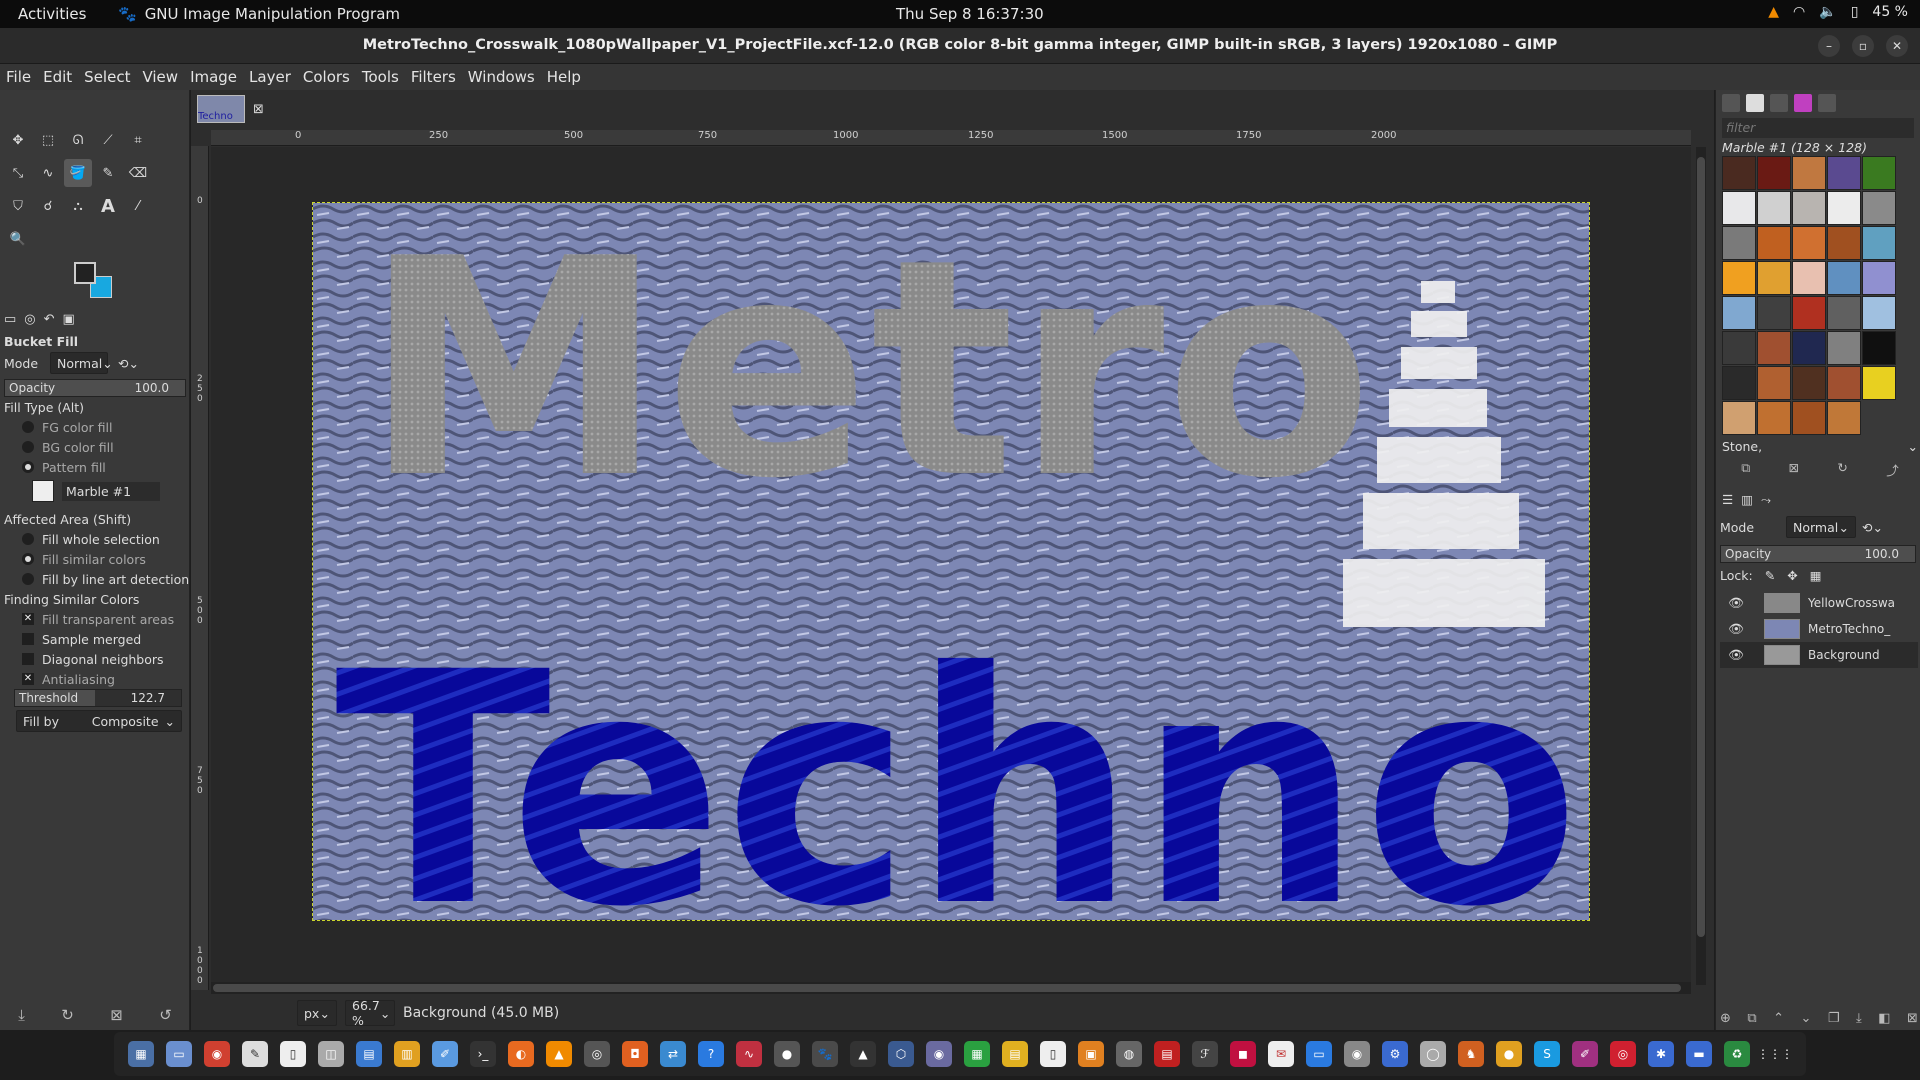 This screenshot has height=1080, width=1920. What do you see at coordinates (407, 1054) in the screenshot?
I see `impress-launcher-icon: ▥` at bounding box center [407, 1054].